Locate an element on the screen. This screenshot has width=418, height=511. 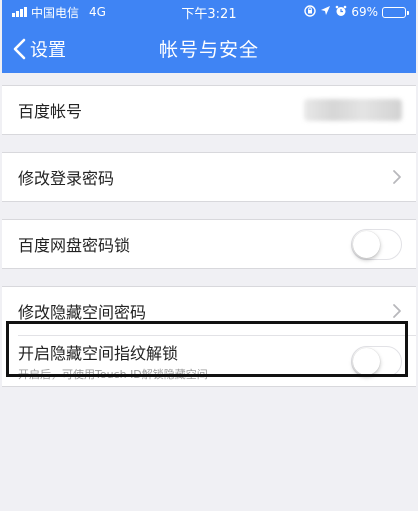
fingerprint-texts: 开启隐藏空间指纹解锁 开启后，可使用Touch ID解锁隐藏空间 is located at coordinates (113, 361).